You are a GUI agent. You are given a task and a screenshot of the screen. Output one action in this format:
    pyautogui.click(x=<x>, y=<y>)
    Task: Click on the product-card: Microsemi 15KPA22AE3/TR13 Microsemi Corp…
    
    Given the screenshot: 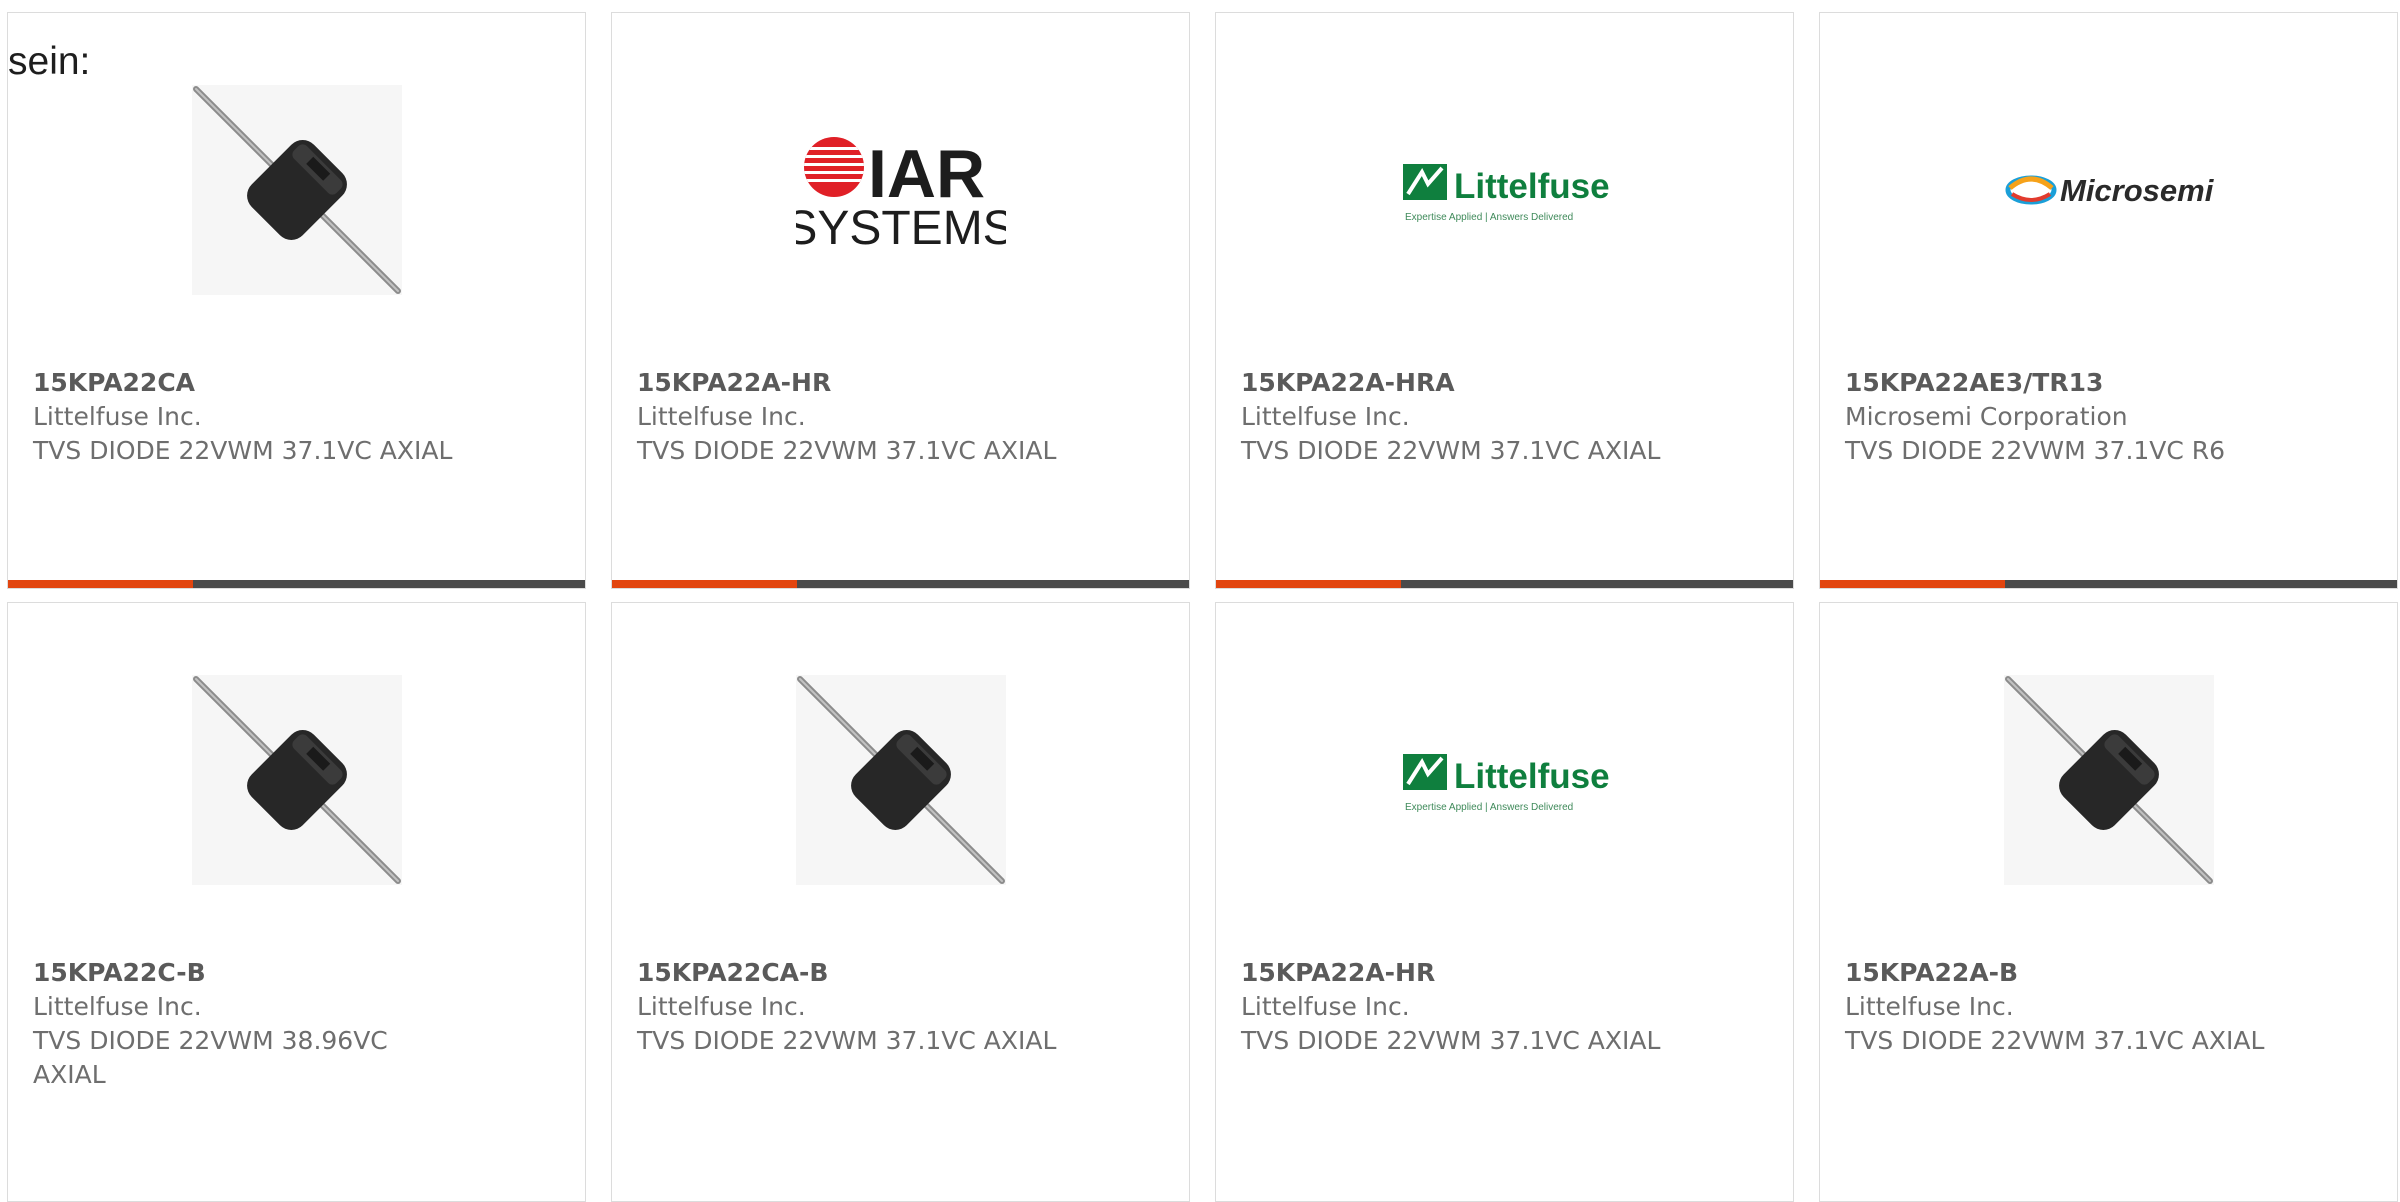 What is the action you would take?
    pyautogui.click(x=2108, y=300)
    